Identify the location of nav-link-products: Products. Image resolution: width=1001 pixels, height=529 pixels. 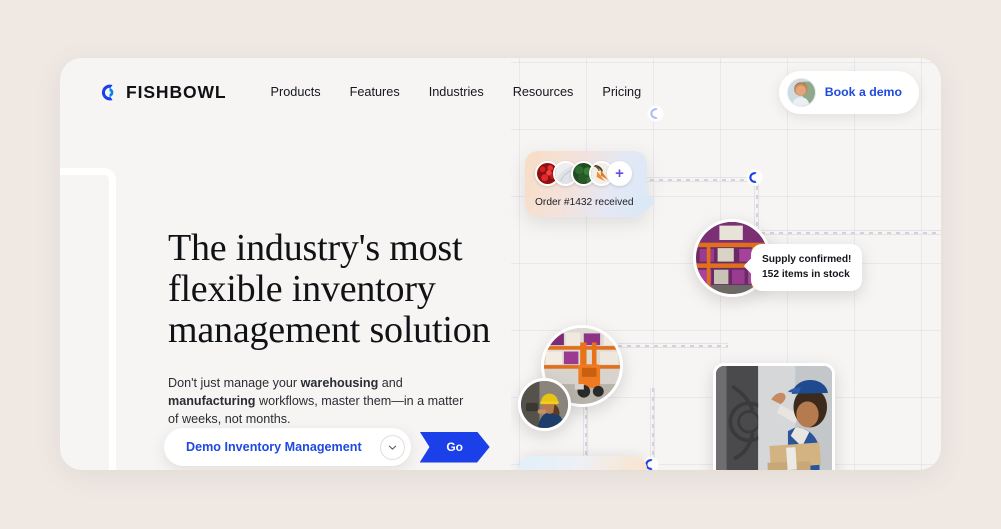
(296, 92).